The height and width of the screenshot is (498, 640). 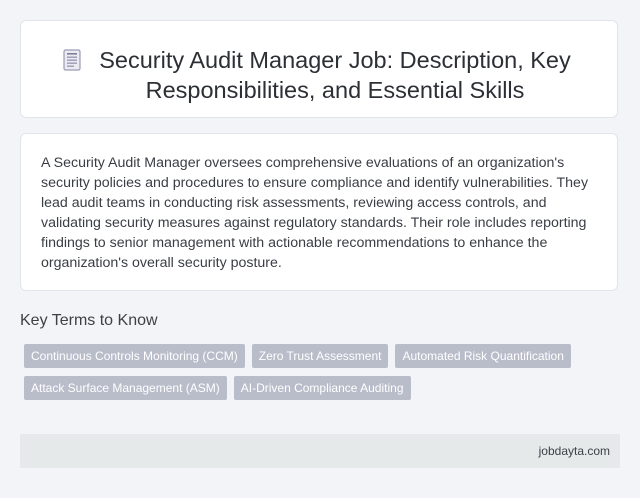 What do you see at coordinates (483, 356) in the screenshot?
I see `key-term-tag: Automated Risk Quantification` at bounding box center [483, 356].